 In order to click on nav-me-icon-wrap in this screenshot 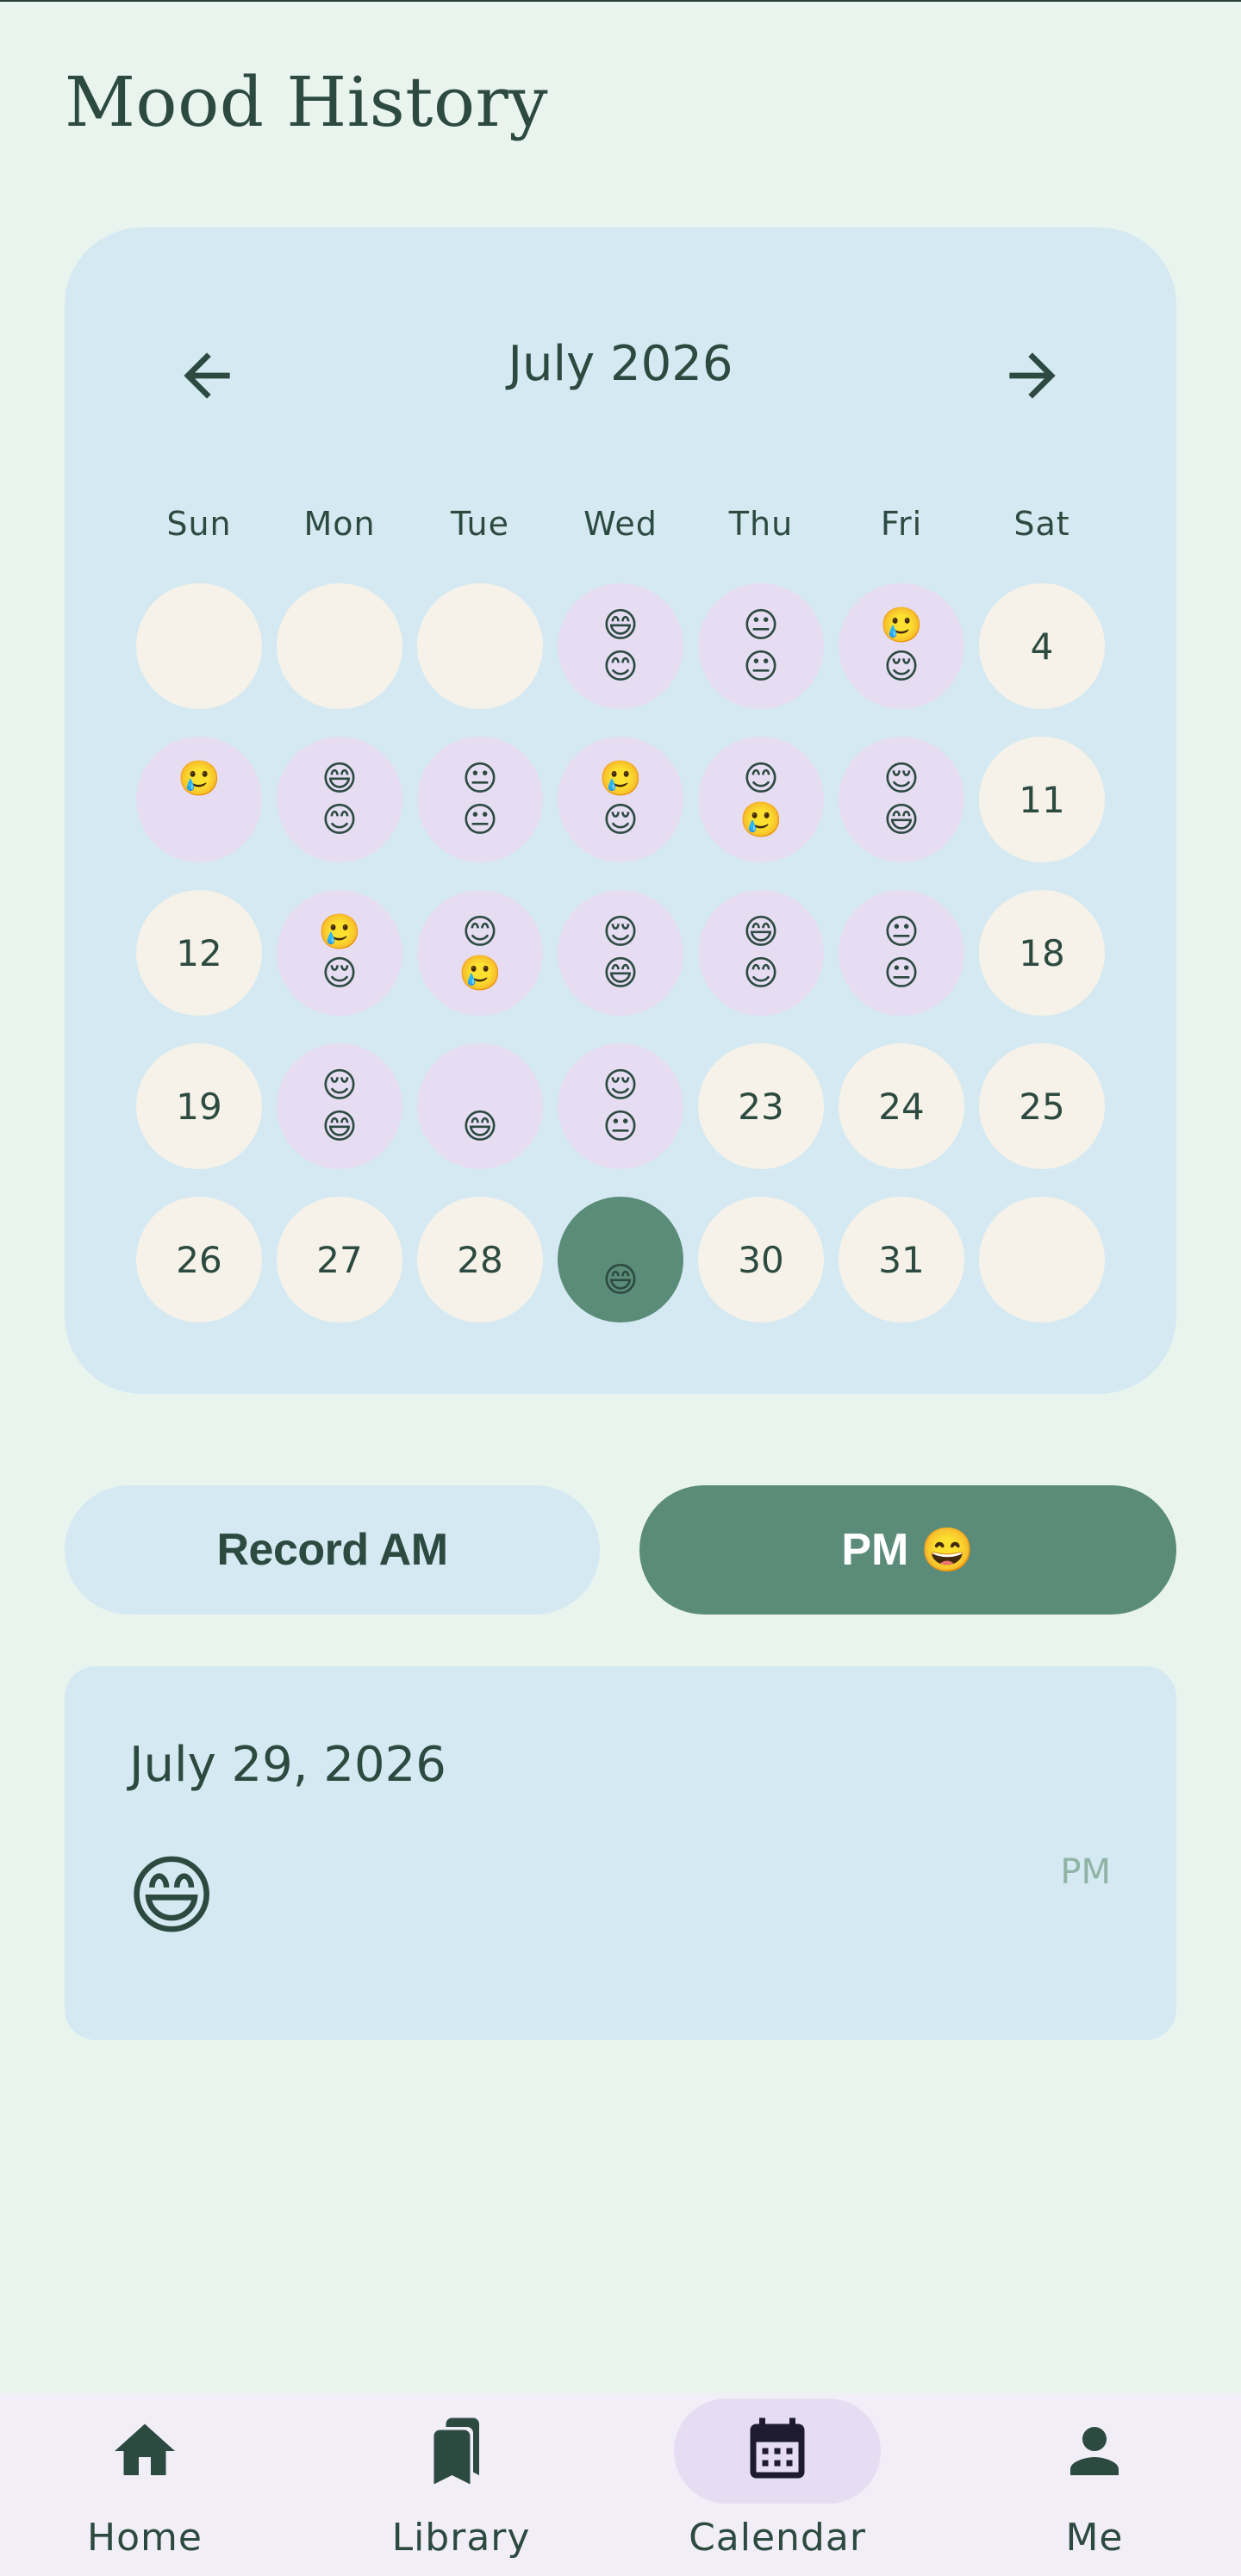, I will do `click(1094, 2452)`.